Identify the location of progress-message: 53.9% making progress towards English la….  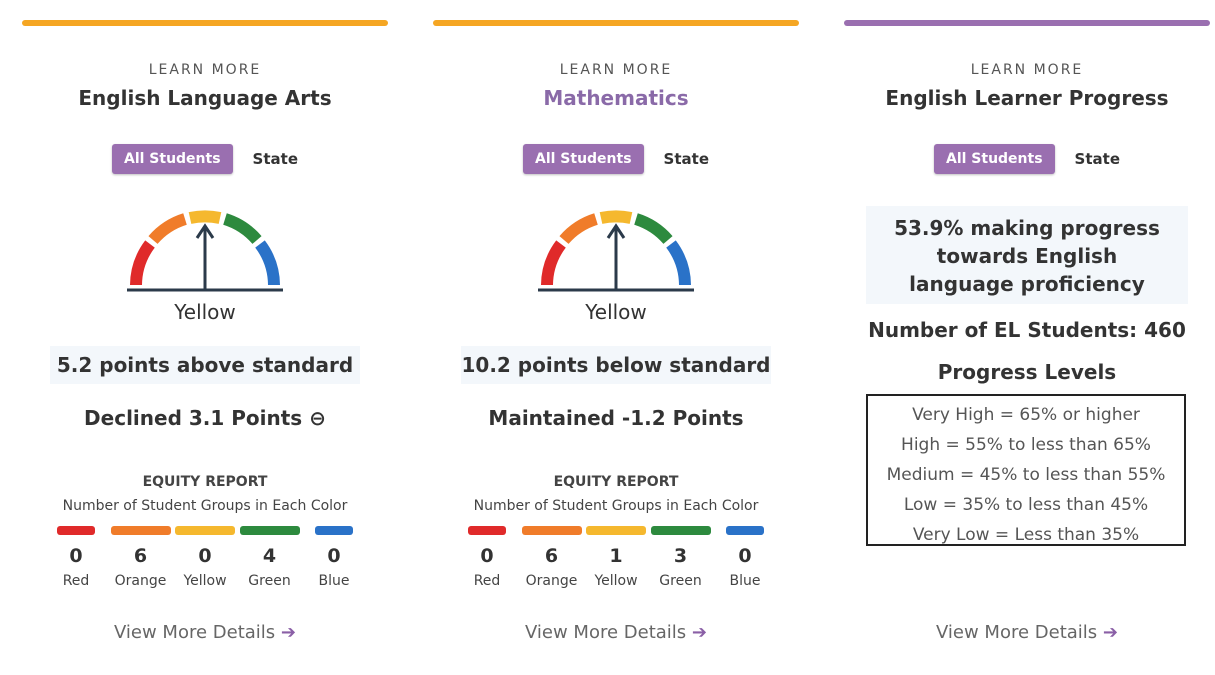
(1027, 256).